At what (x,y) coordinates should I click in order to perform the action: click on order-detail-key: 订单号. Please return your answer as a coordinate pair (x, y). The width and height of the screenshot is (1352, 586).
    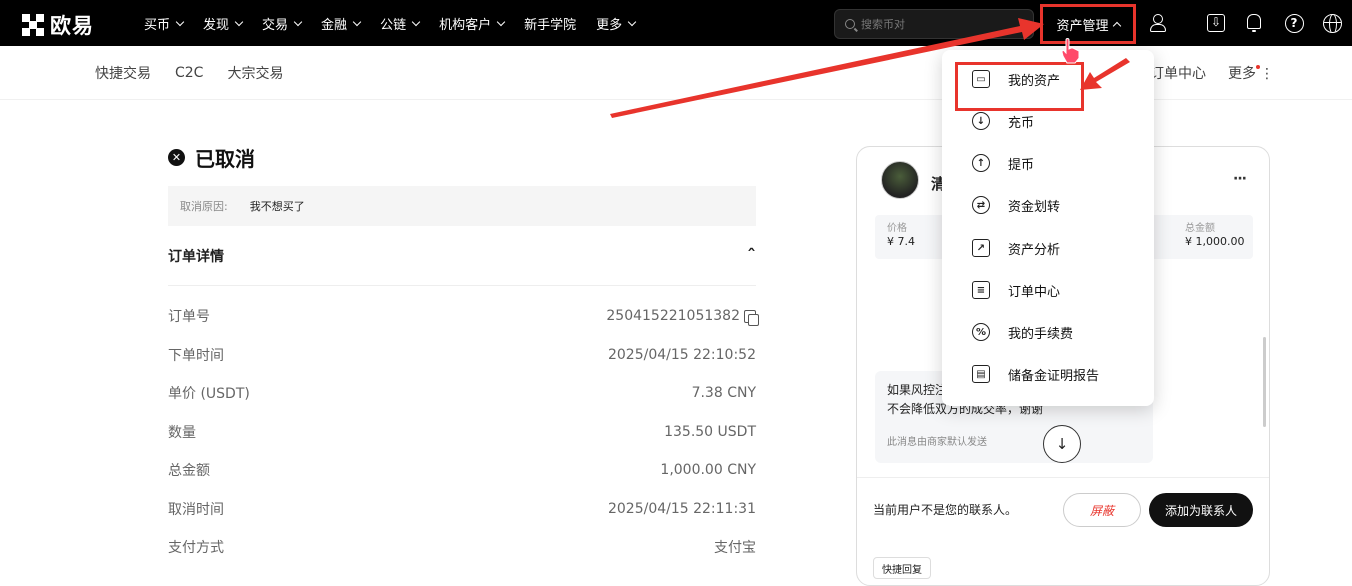
    Looking at the image, I should click on (189, 317).